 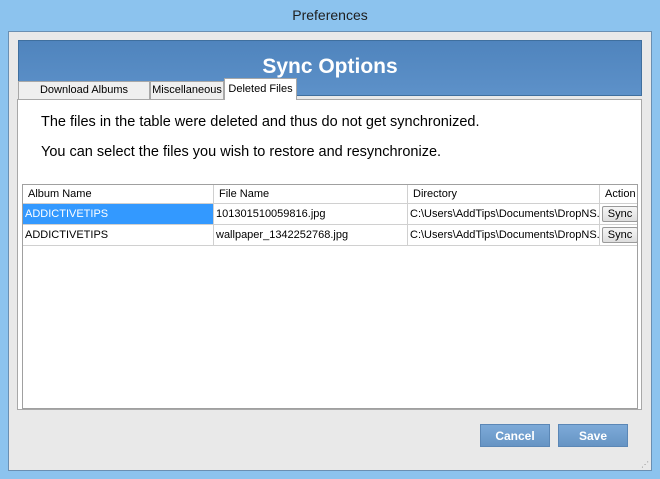 I want to click on table-header: Album Name File Name Directory Action, so click(x=330, y=194).